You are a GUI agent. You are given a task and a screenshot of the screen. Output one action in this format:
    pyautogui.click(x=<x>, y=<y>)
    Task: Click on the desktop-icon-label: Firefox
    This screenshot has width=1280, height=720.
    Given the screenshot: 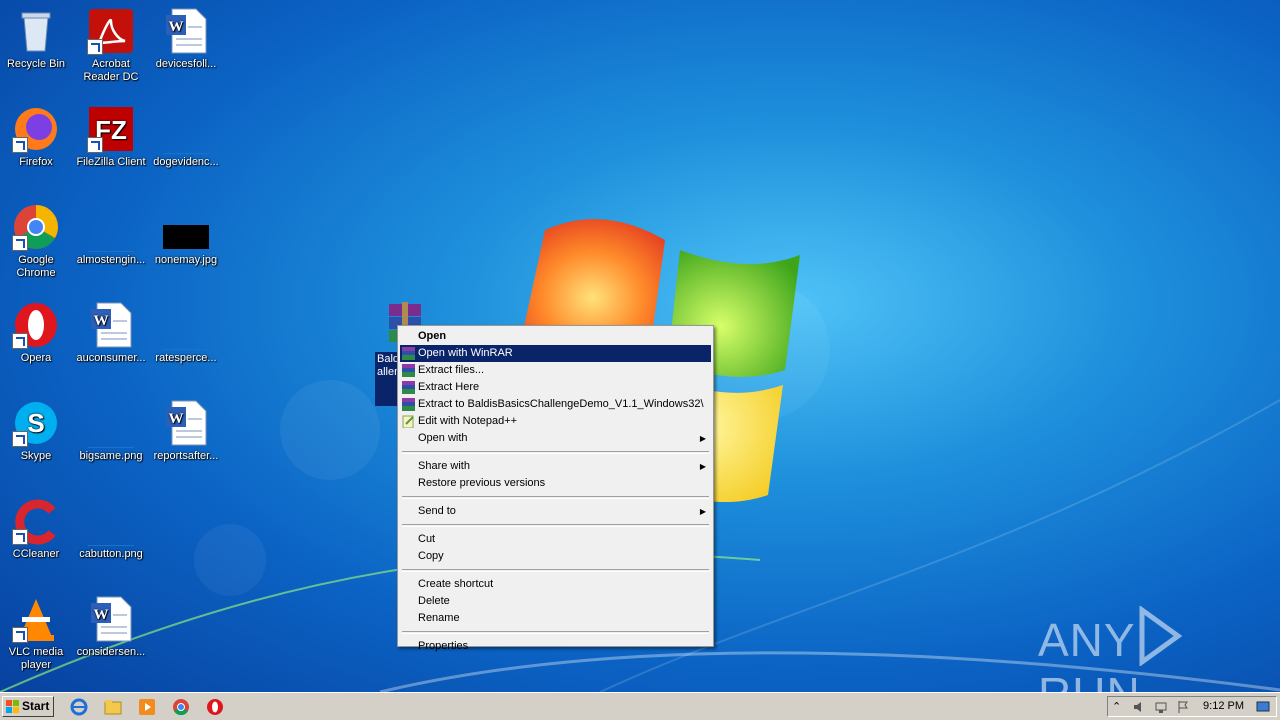 What is the action you would take?
    pyautogui.click(x=36, y=162)
    